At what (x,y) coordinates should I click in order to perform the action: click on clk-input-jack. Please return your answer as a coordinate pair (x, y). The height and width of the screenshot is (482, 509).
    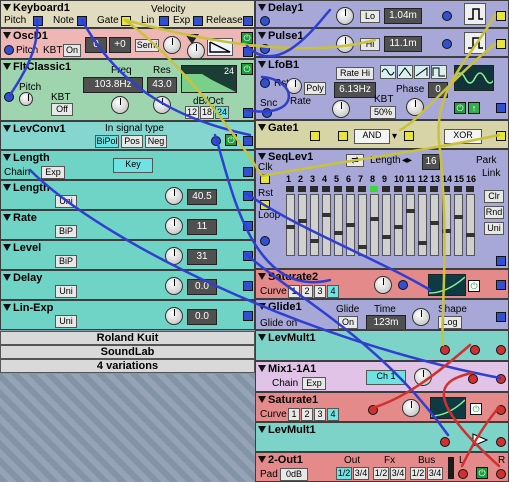
    Looking at the image, I should click on (265, 179).